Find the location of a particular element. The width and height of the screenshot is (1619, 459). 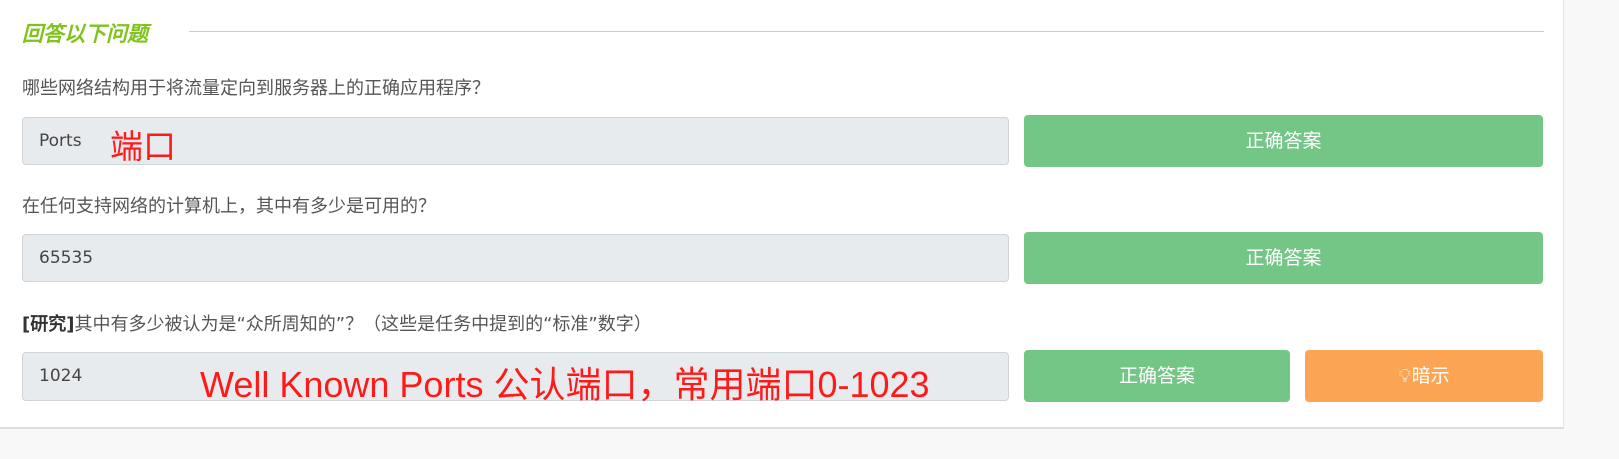

hint-button: 💡︎暗示 is located at coordinates (1424, 376).